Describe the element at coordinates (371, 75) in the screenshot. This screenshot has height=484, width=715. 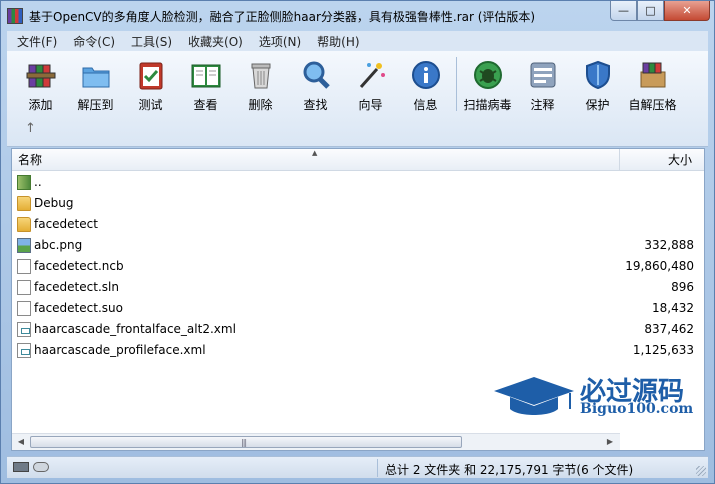
I see `magic-wand-icon` at that location.